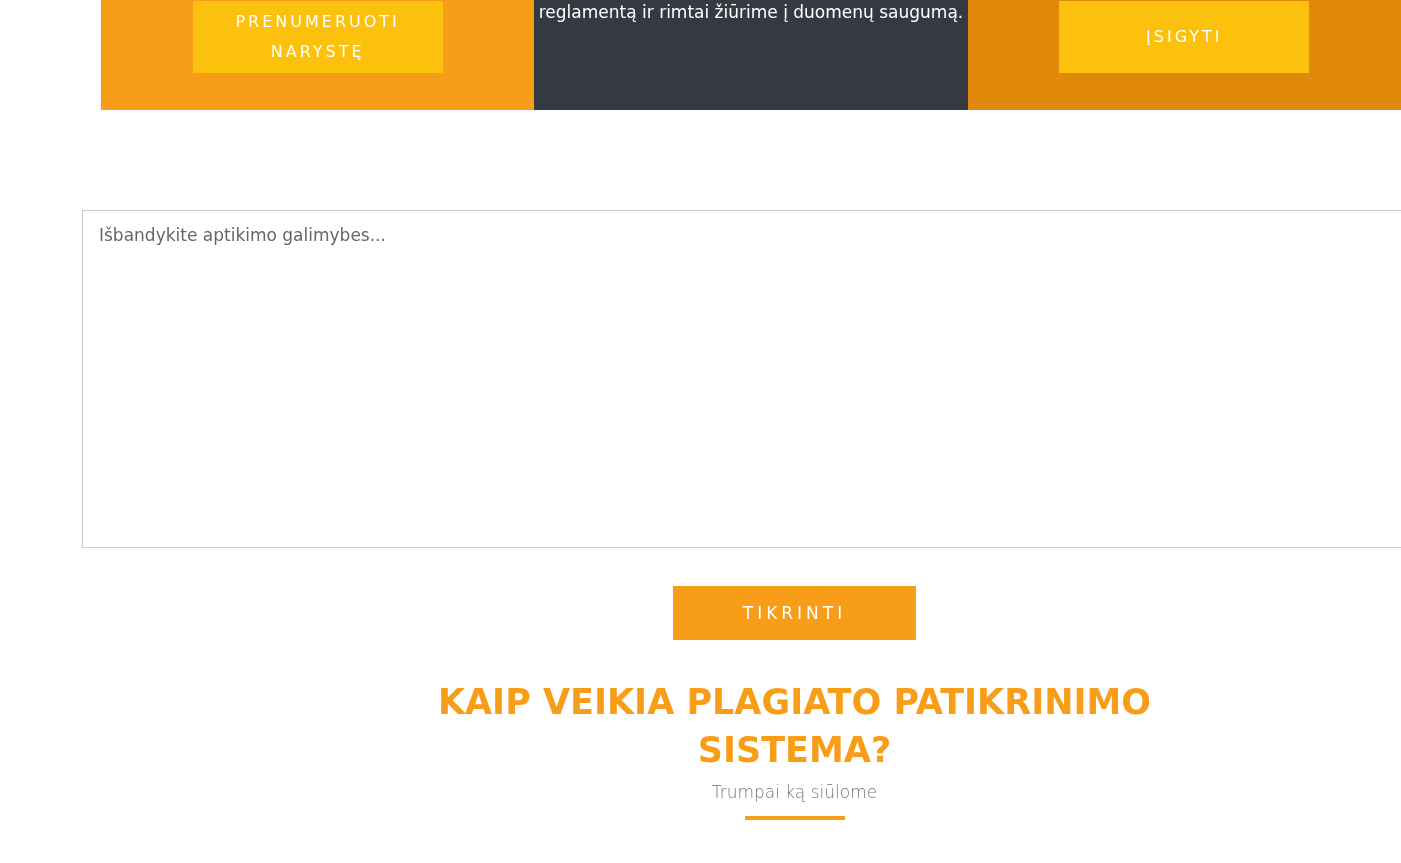 Image resolution: width=1401 pixels, height=863 pixels. What do you see at coordinates (1184, 37) in the screenshot?
I see `cta-button: ĮSIGYTI` at bounding box center [1184, 37].